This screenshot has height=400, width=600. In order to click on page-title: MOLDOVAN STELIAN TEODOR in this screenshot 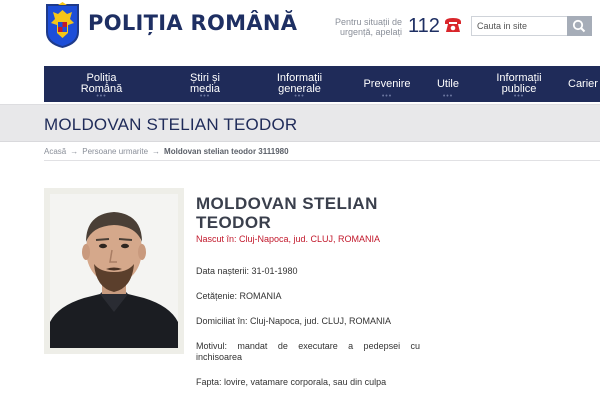, I will do `click(171, 124)`.